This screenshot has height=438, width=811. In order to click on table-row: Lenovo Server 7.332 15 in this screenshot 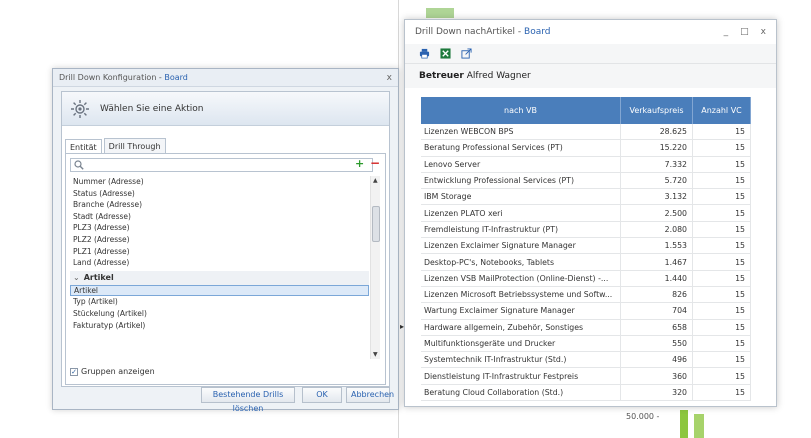, I will do `click(586, 164)`.